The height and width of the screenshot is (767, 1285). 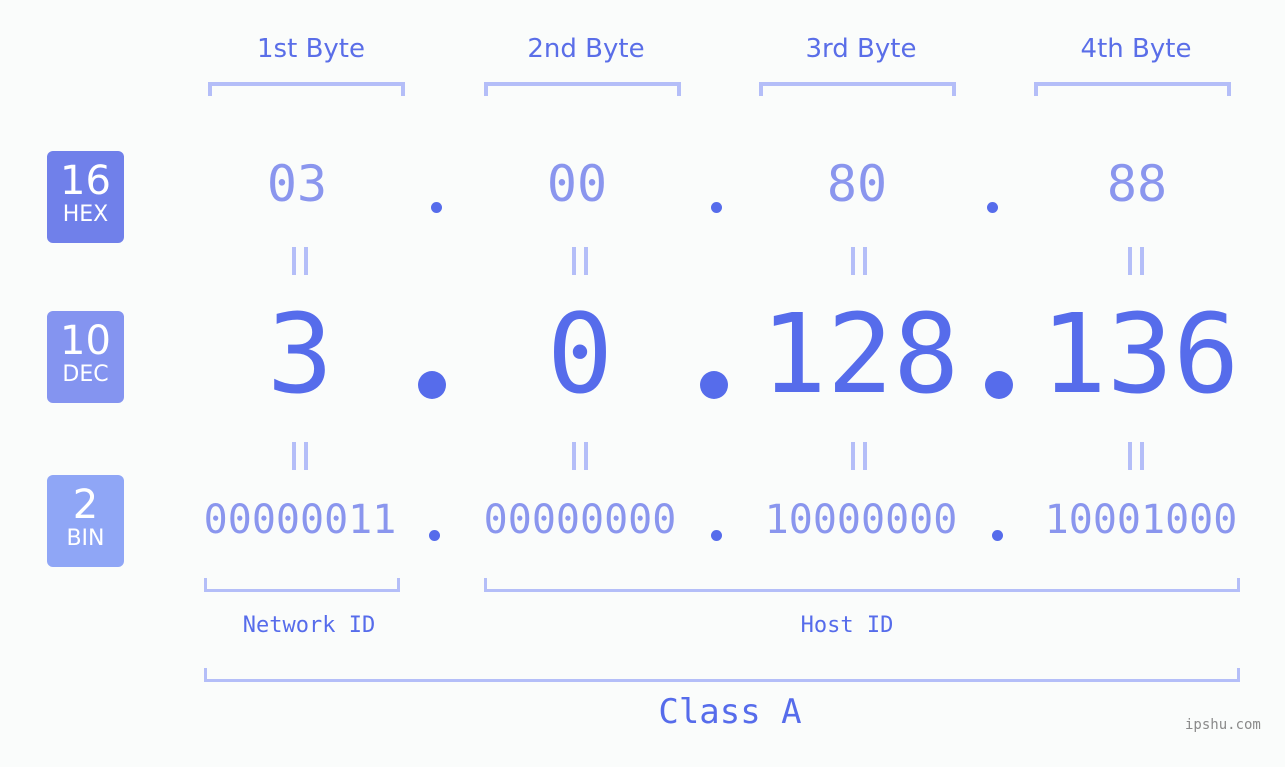 I want to click on bin-badge: 2 BIN, so click(x=85, y=521).